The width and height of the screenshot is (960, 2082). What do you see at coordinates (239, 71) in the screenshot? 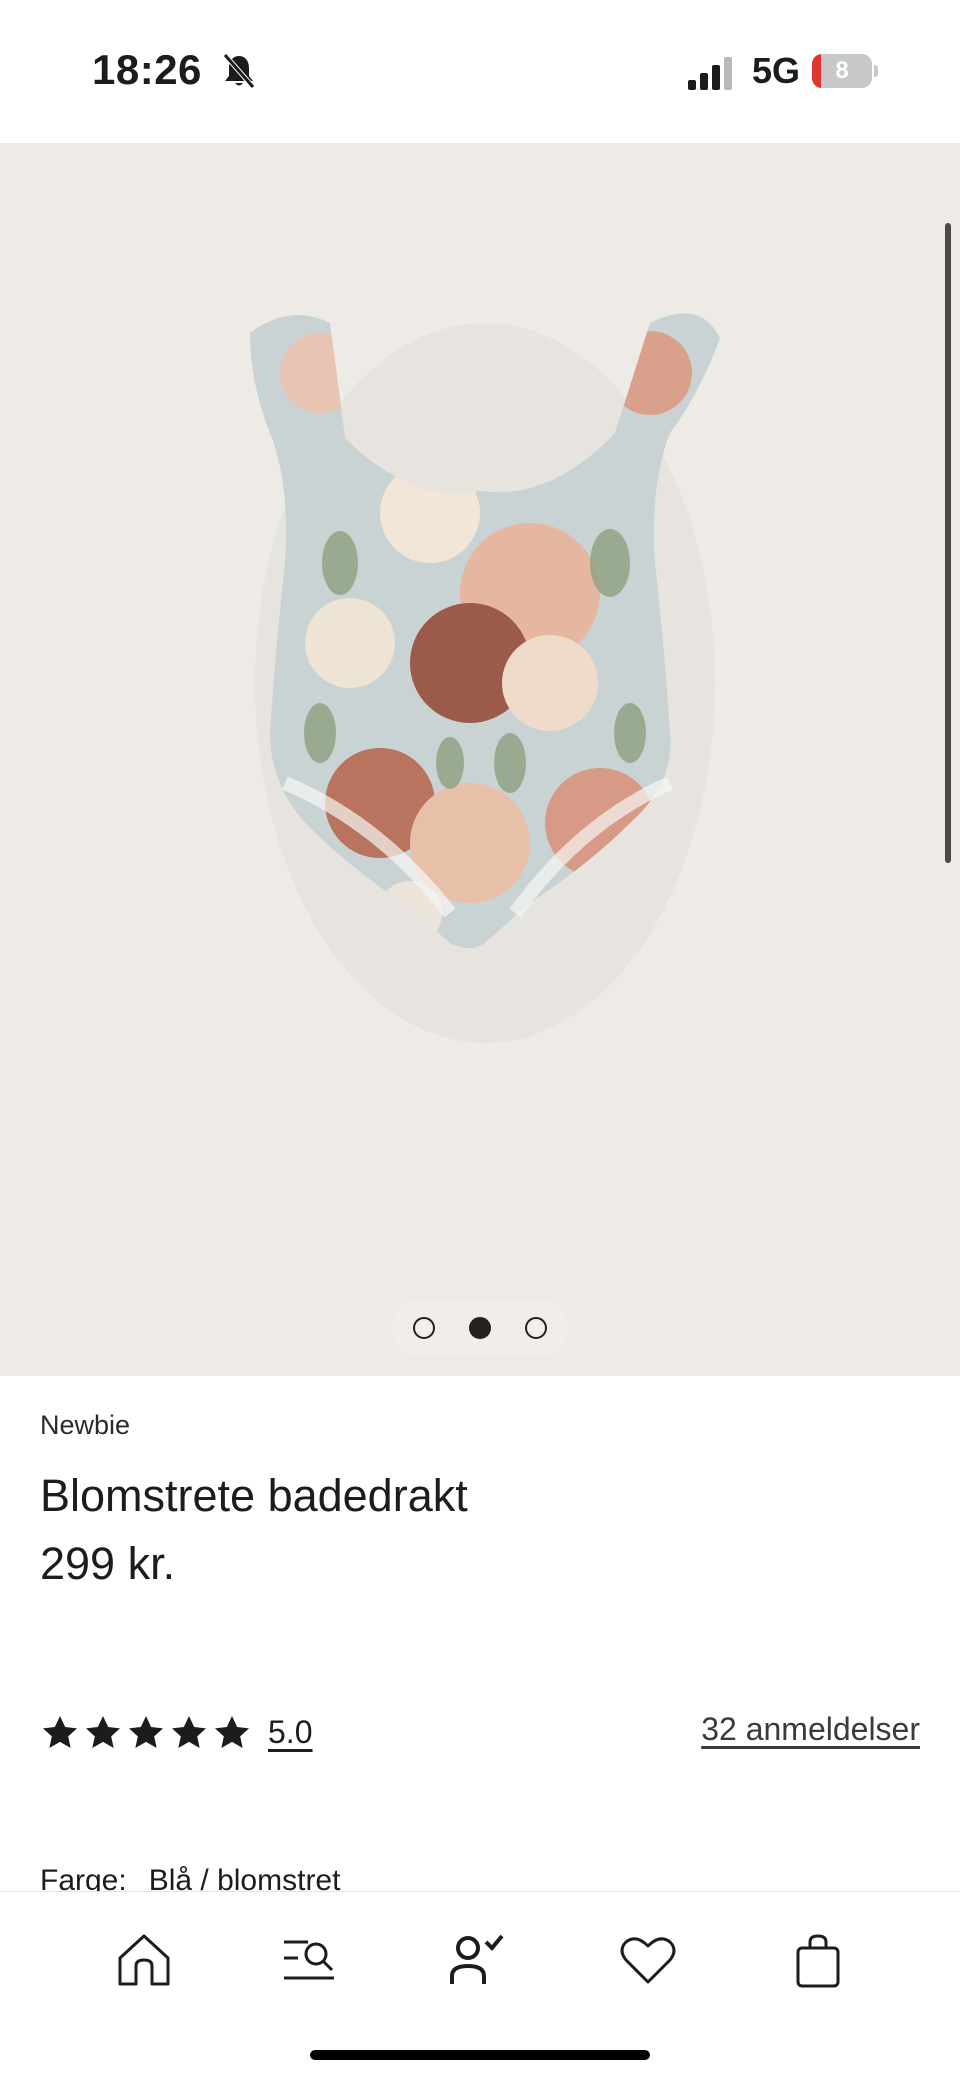
I see `bell-slash-icon` at bounding box center [239, 71].